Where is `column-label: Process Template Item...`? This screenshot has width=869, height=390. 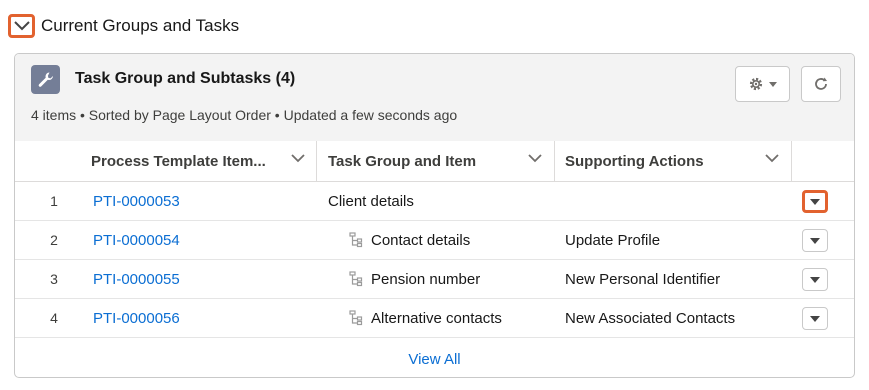 column-label: Process Template Item... is located at coordinates (178, 161).